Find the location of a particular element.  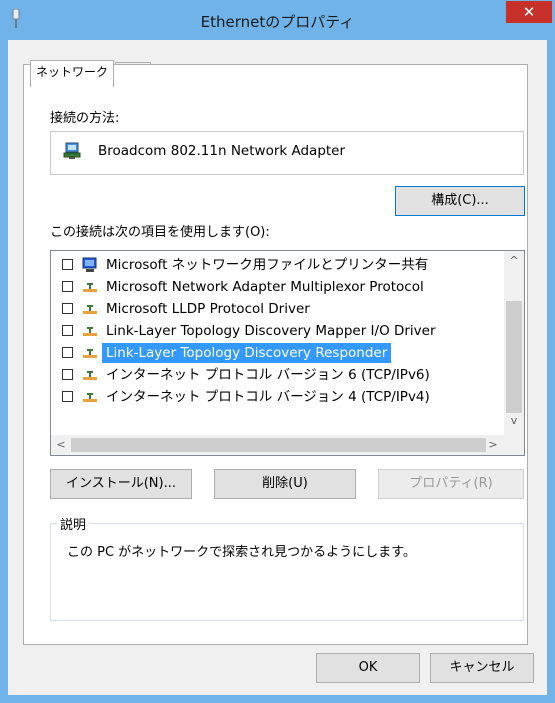

description-group is located at coordinates (287, 572).